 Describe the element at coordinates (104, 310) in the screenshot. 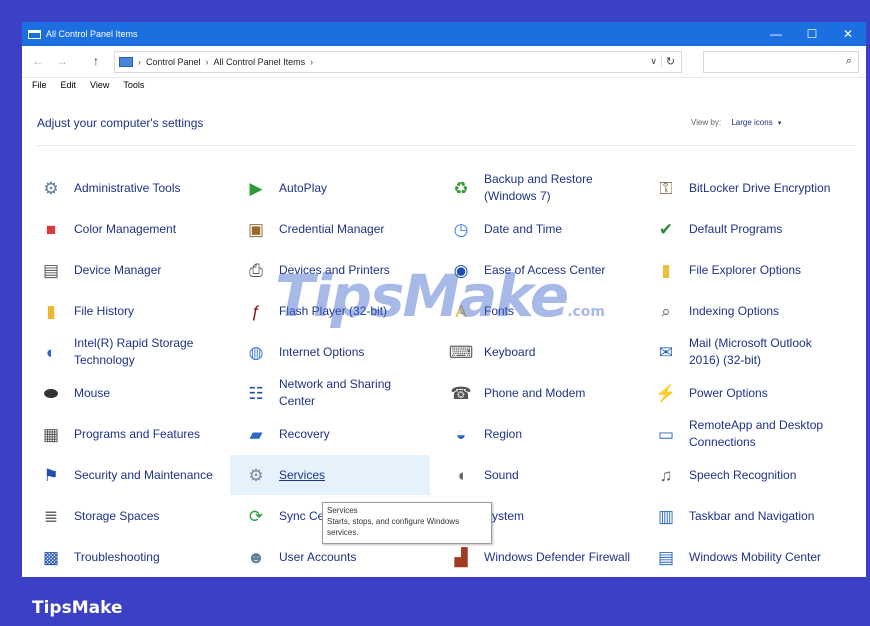

I see `control-panel-item-label: File History` at that location.